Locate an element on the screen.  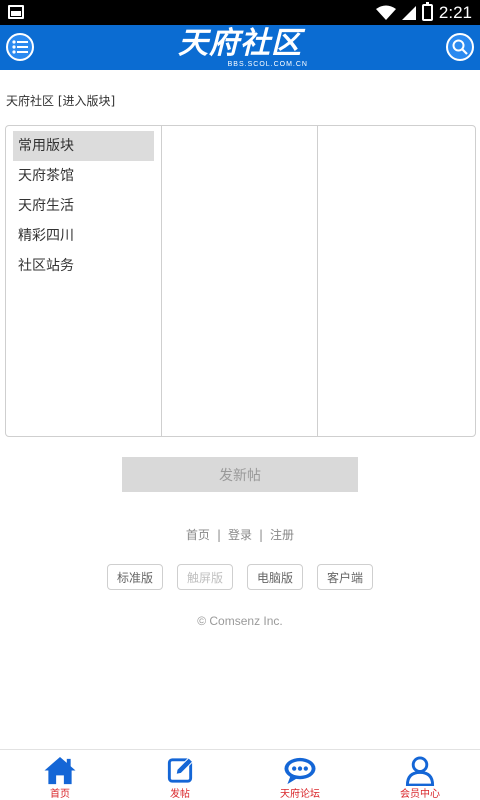
user-icon is located at coordinates (420, 771).